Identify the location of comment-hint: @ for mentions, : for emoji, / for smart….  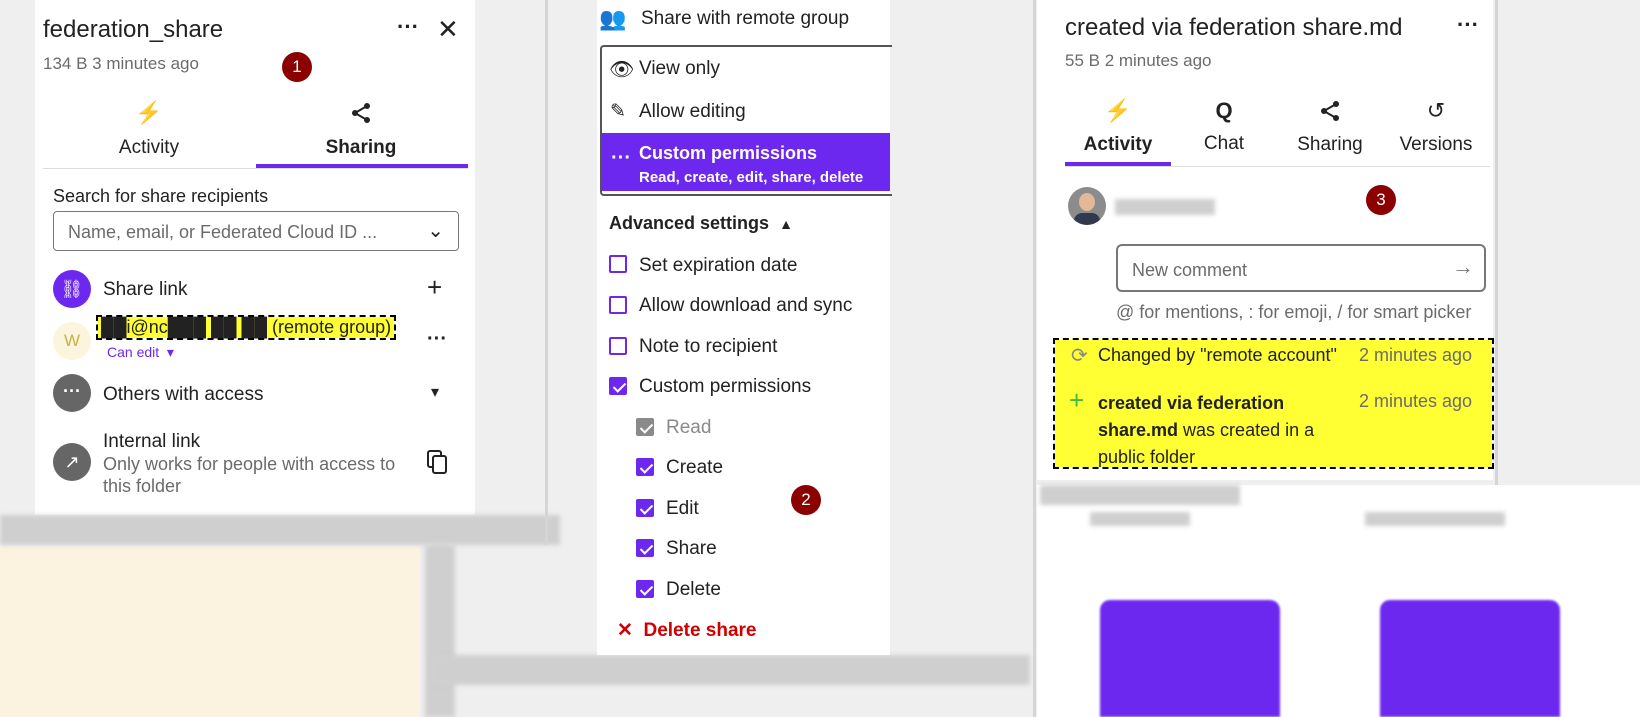
(1294, 312).